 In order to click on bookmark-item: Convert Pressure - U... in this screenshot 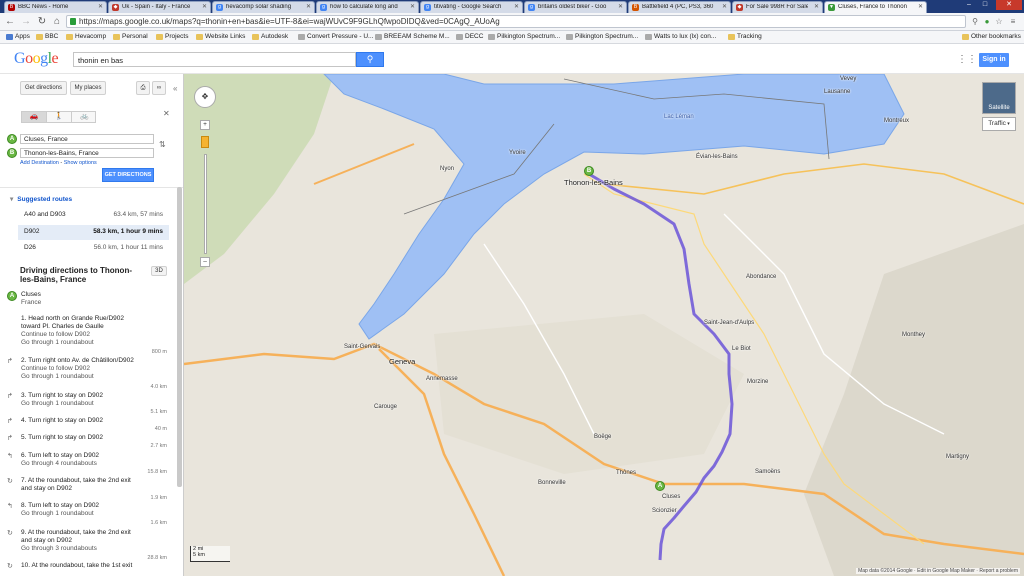, I will do `click(335, 36)`.